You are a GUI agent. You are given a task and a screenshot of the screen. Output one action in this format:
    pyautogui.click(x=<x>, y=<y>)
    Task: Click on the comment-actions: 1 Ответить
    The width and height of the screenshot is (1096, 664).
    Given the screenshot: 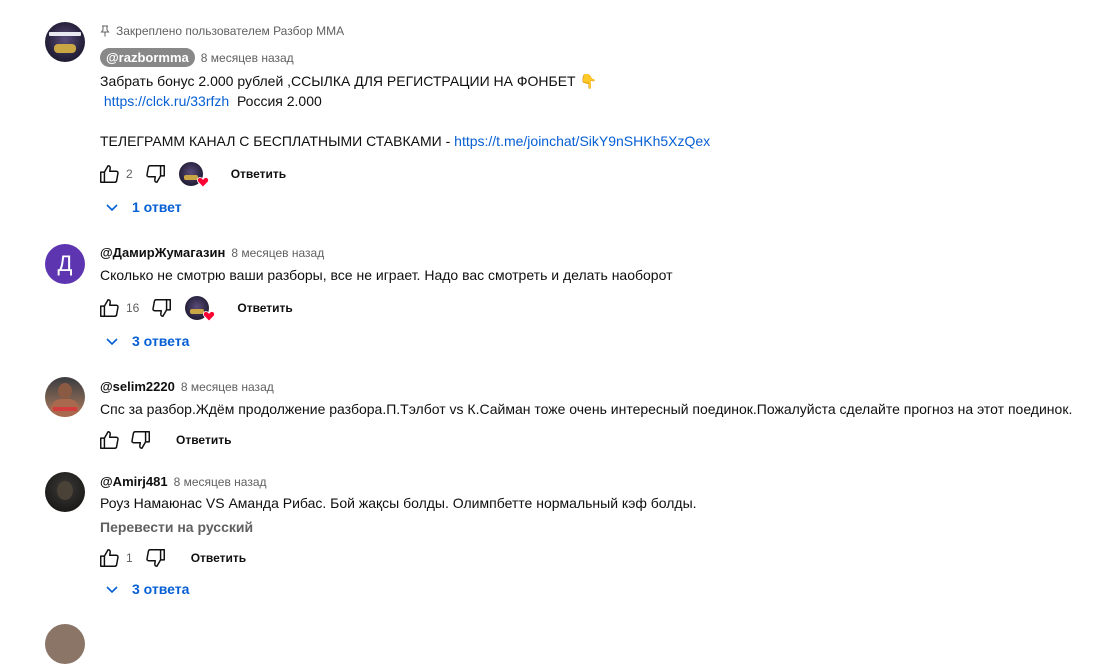 What is the action you would take?
    pyautogui.click(x=172, y=558)
    